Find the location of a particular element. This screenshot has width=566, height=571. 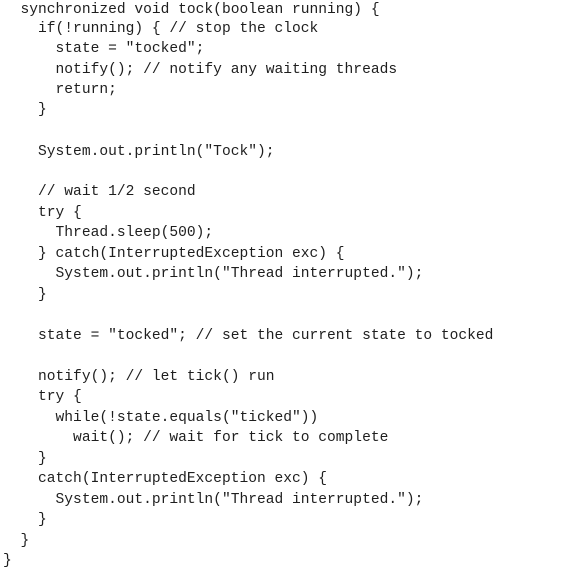

code-line: return; is located at coordinates (60, 90).